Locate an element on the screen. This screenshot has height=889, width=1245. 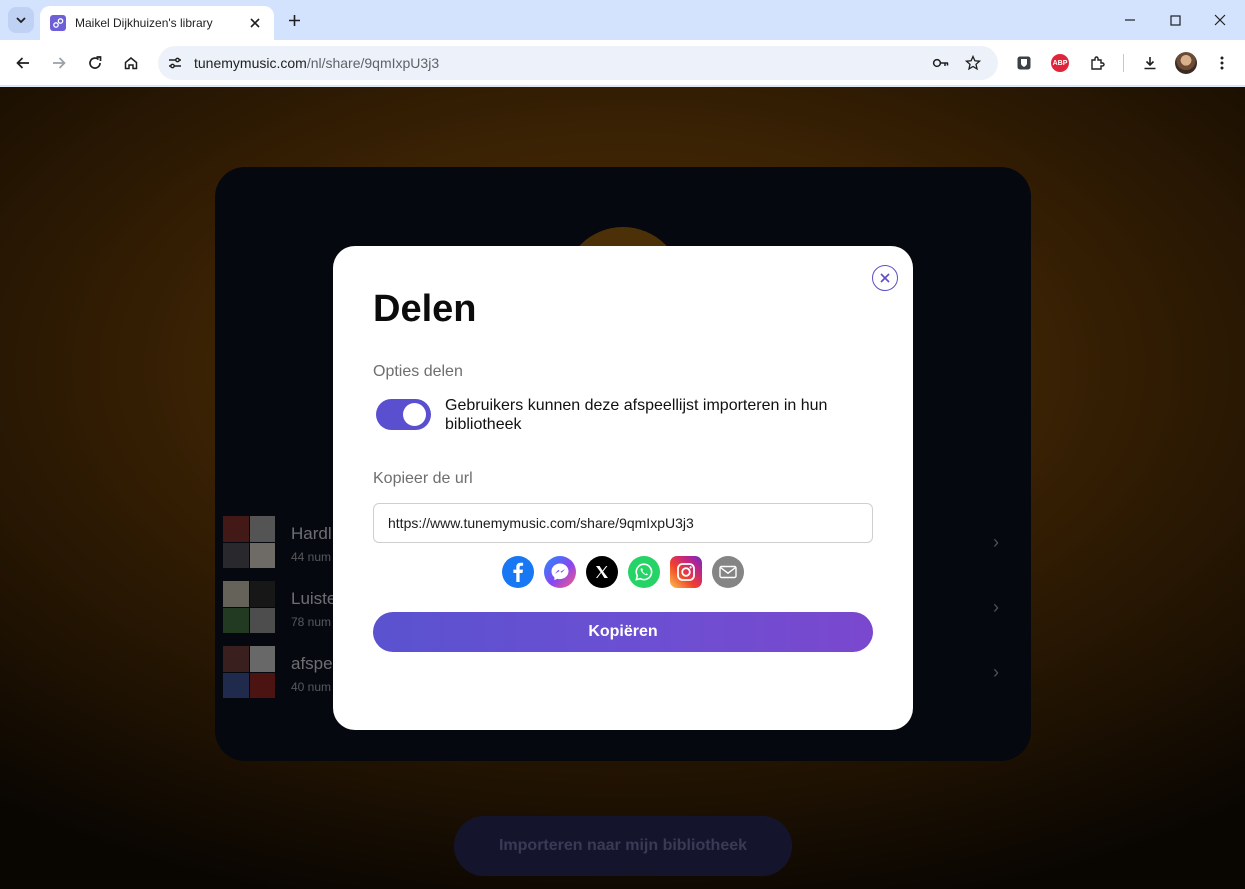
tunemymusic-favicon-icon is located at coordinates (58, 23).